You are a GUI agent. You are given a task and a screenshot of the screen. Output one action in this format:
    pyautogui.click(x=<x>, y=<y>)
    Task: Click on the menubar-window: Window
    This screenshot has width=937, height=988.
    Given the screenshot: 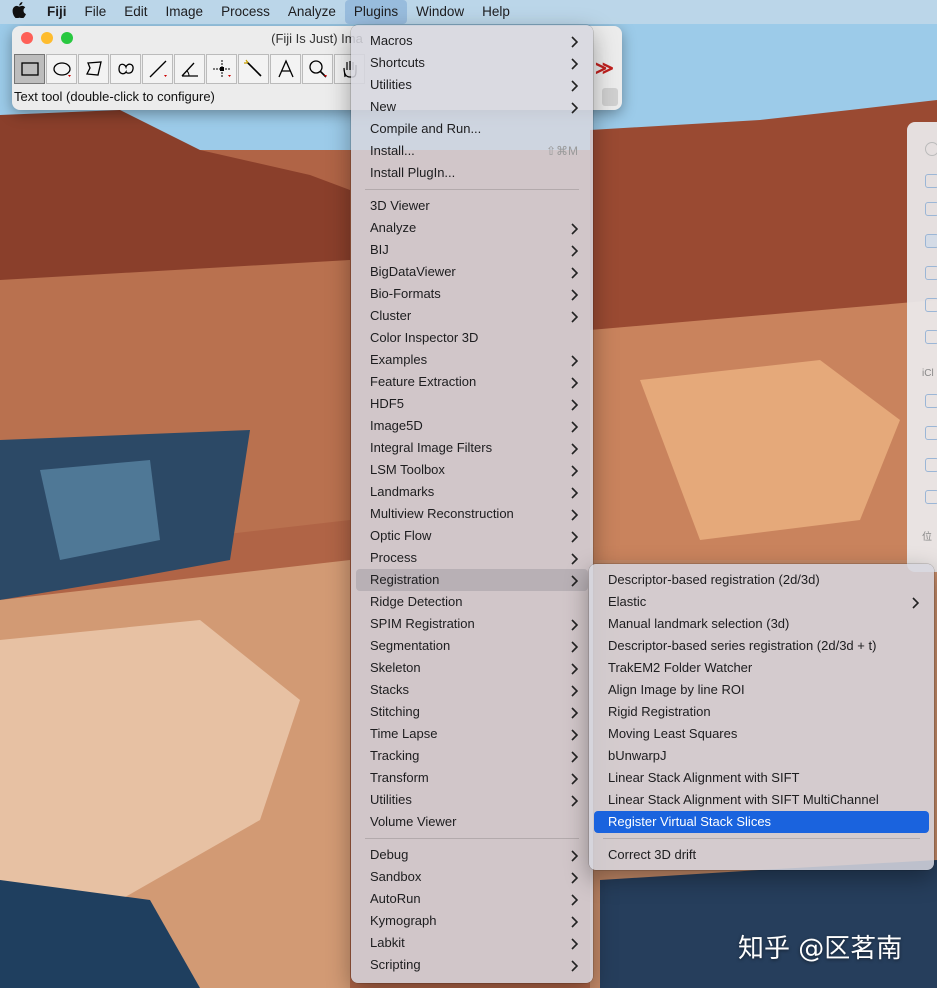 What is the action you would take?
    pyautogui.click(x=440, y=12)
    